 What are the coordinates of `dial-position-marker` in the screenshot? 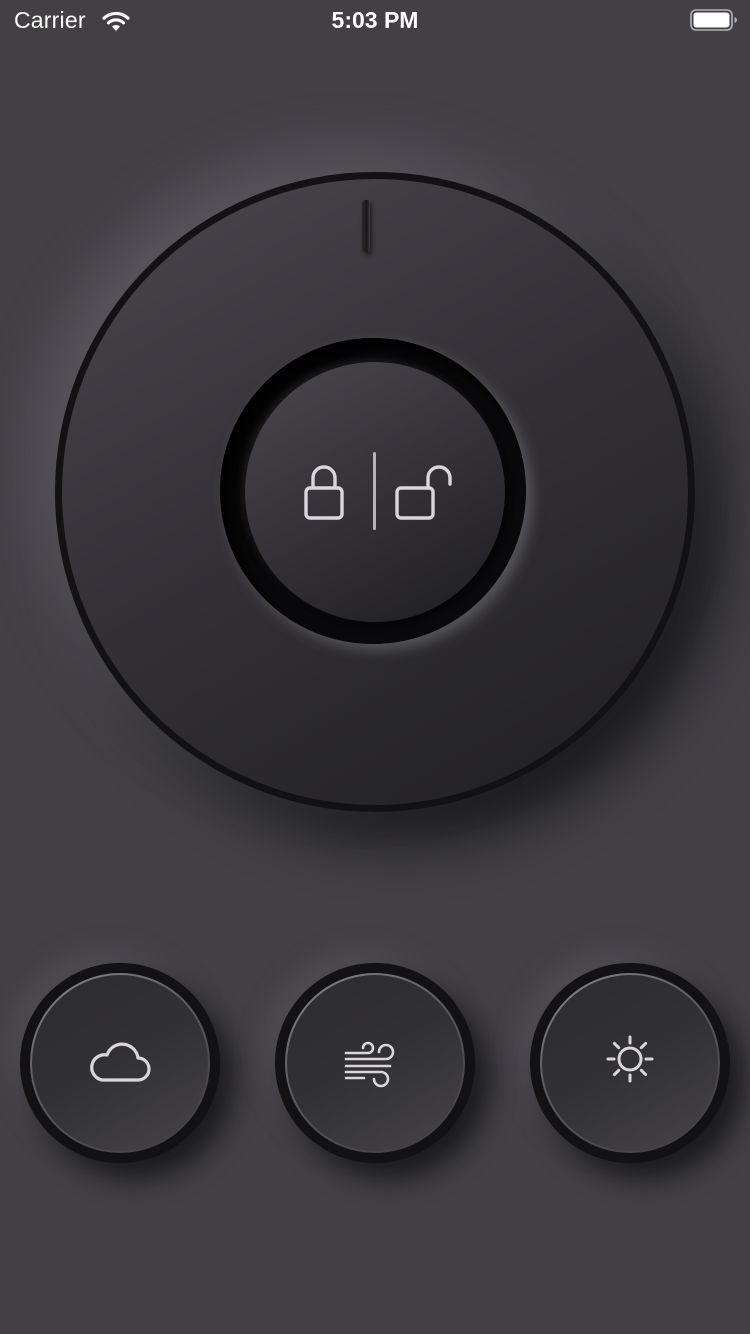 It's located at (366, 226).